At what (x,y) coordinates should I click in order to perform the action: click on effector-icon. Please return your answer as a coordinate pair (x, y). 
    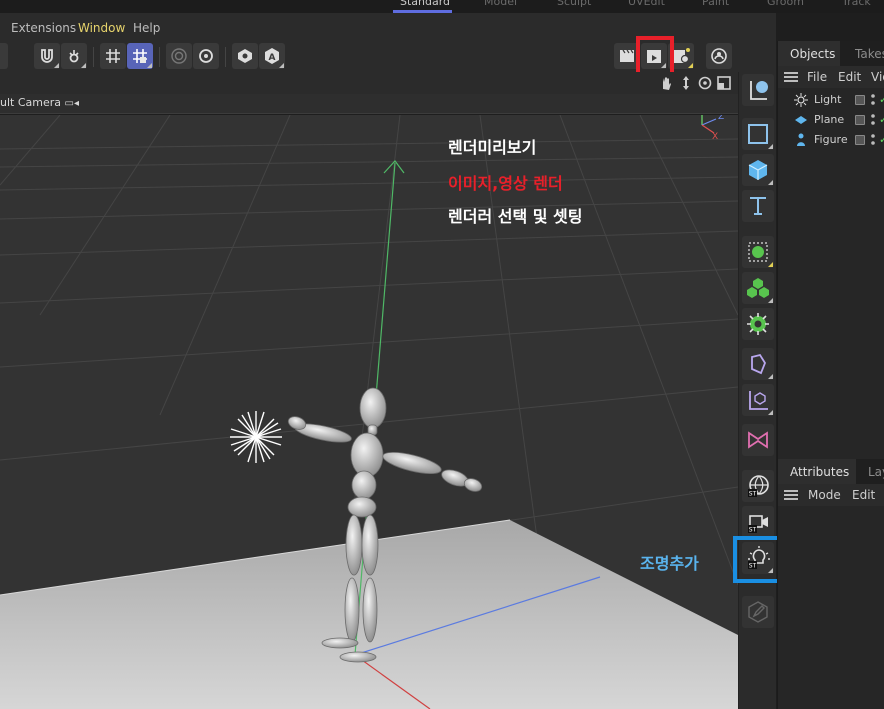
    Looking at the image, I should click on (758, 440).